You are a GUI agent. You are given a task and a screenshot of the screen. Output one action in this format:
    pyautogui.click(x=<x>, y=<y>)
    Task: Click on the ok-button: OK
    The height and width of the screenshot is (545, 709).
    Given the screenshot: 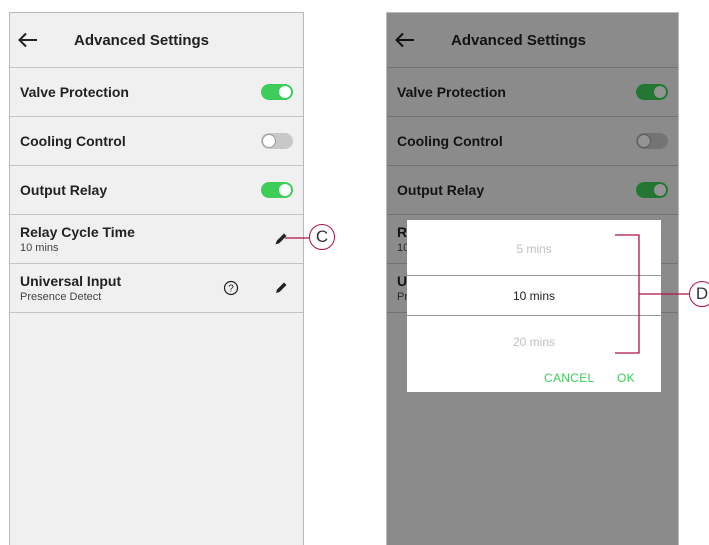 What is the action you would take?
    pyautogui.click(x=626, y=378)
    